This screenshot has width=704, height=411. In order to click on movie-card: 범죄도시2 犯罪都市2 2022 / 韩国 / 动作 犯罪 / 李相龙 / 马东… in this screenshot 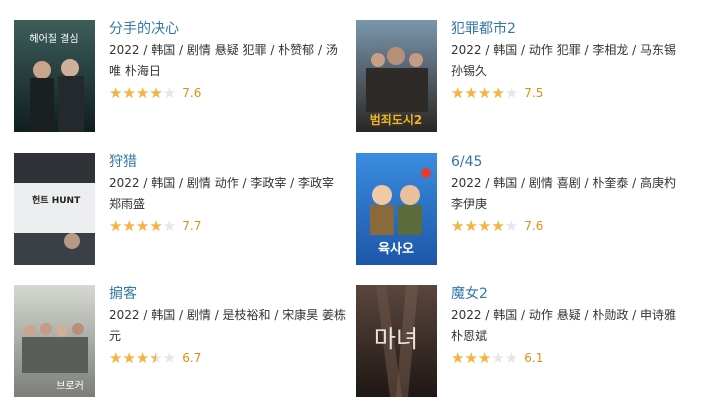, I will do `click(526, 76)`.